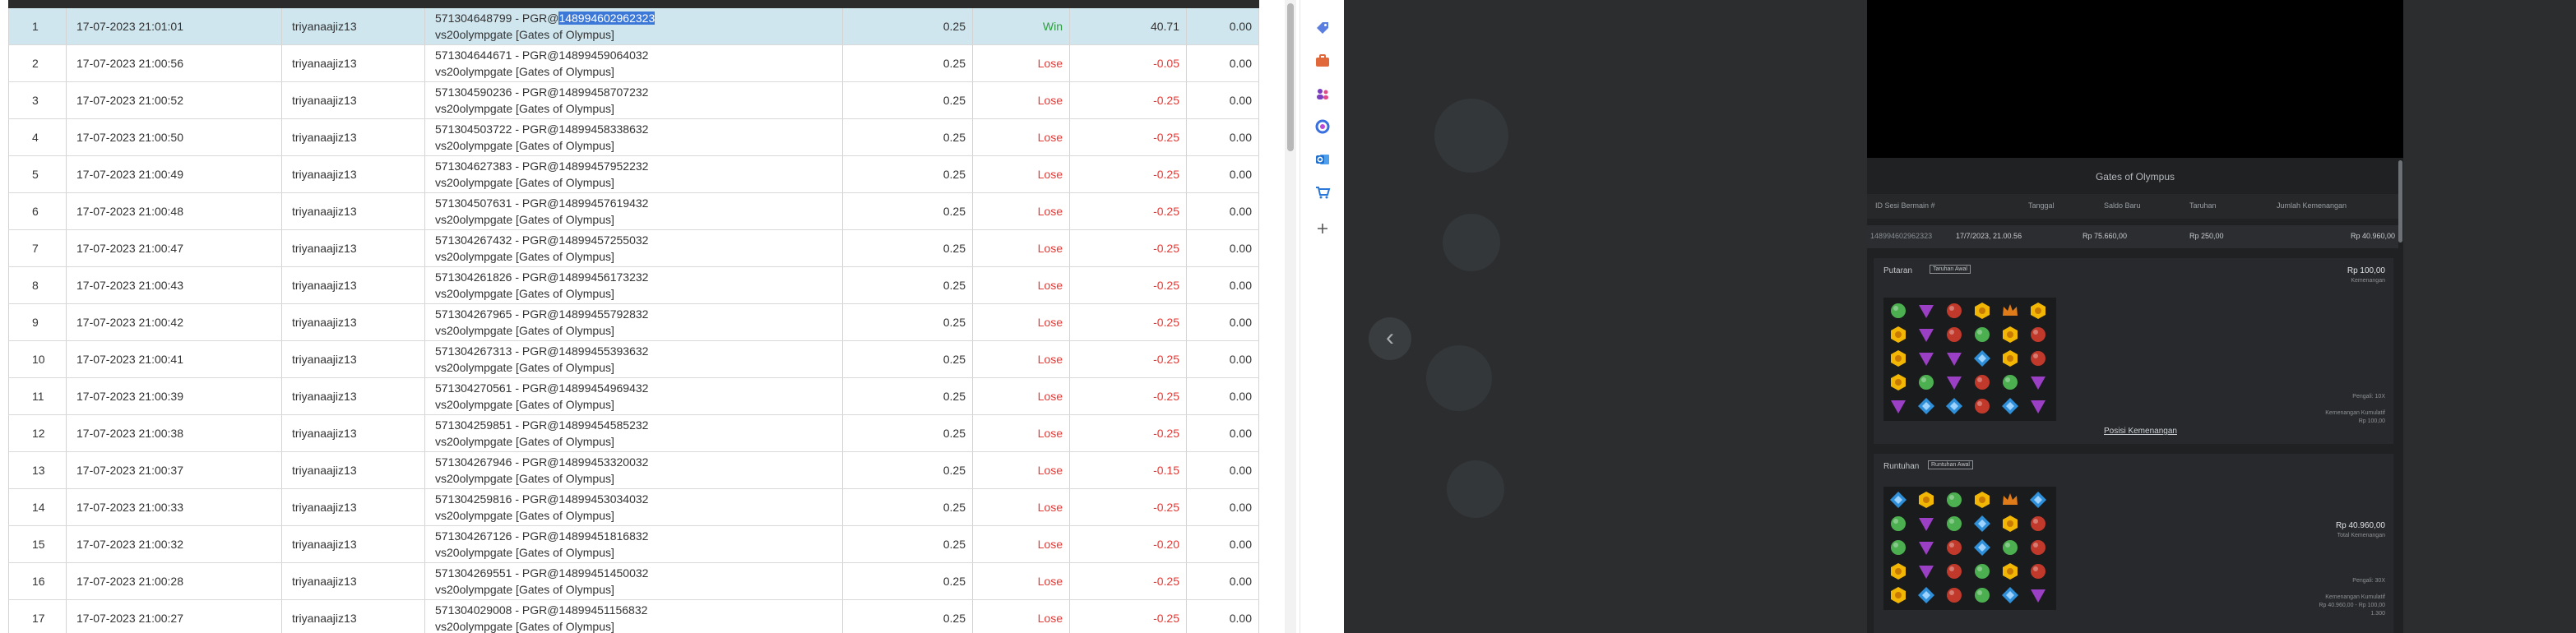 Image resolution: width=2576 pixels, height=633 pixels. I want to click on plus-icon, so click(1322, 228).